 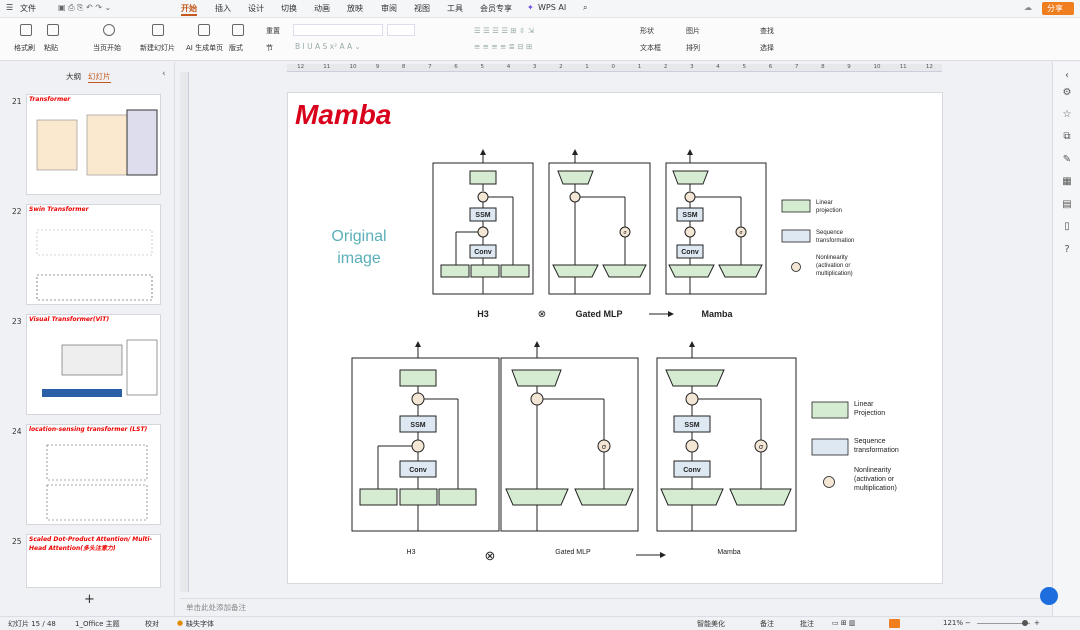 What do you see at coordinates (84, 8) in the screenshot?
I see `quick-access-icons: ▣ ⎙ ⎘ ↶ ↷ ⌄` at bounding box center [84, 8].